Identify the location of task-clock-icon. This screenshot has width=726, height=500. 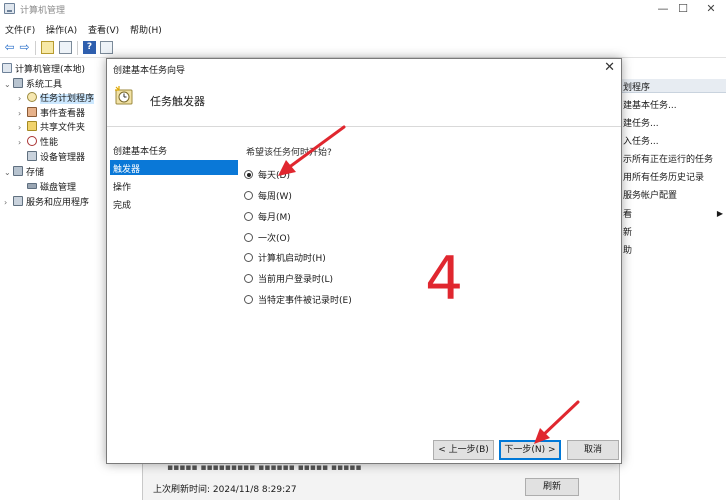
(124, 95).